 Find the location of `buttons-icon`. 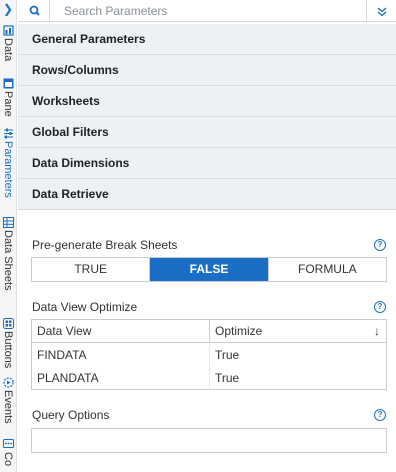

buttons-icon is located at coordinates (8, 323).